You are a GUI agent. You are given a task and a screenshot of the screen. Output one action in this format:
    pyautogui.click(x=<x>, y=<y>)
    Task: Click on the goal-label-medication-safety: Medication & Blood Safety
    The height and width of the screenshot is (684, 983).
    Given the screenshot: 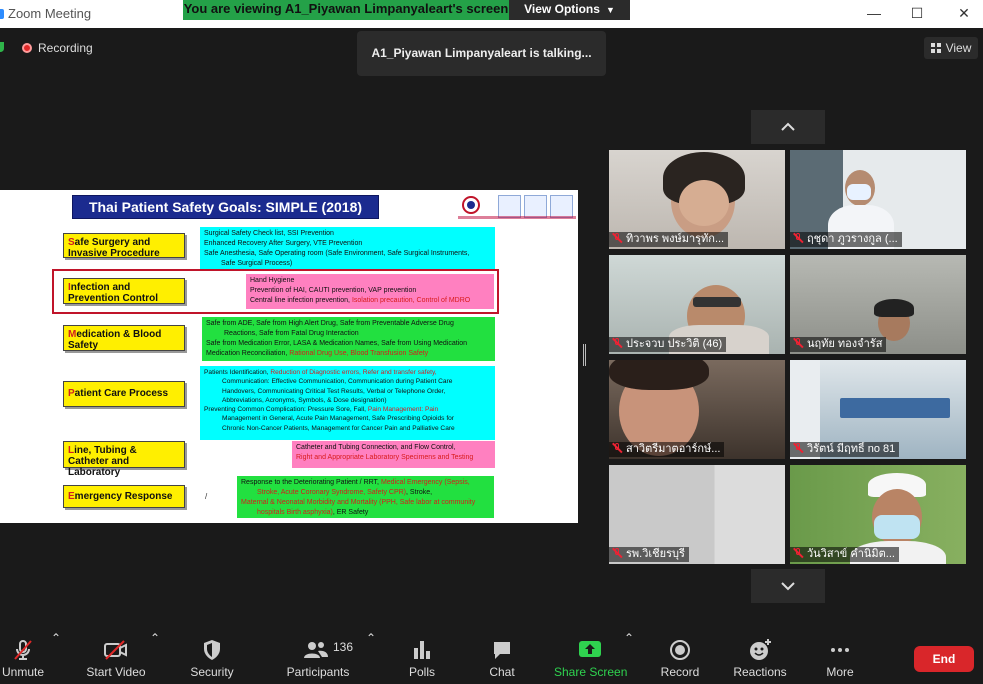 What is the action you would take?
    pyautogui.click(x=124, y=338)
    